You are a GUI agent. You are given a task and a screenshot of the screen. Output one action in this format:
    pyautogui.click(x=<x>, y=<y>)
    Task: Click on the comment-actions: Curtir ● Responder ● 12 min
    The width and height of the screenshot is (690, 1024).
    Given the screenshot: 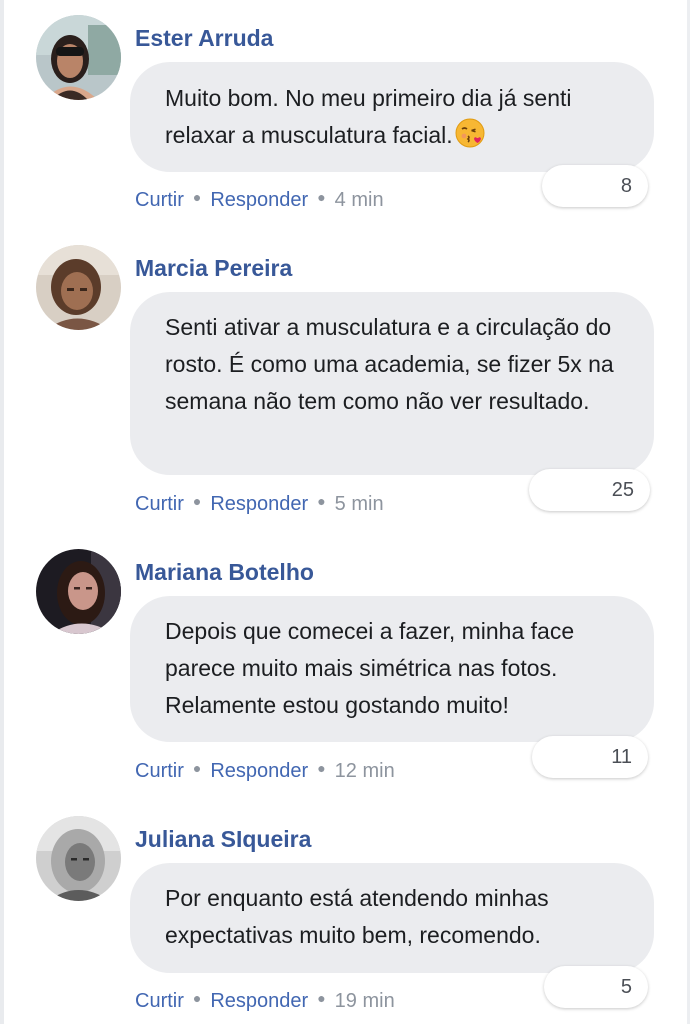 What is the action you would take?
    pyautogui.click(x=265, y=771)
    